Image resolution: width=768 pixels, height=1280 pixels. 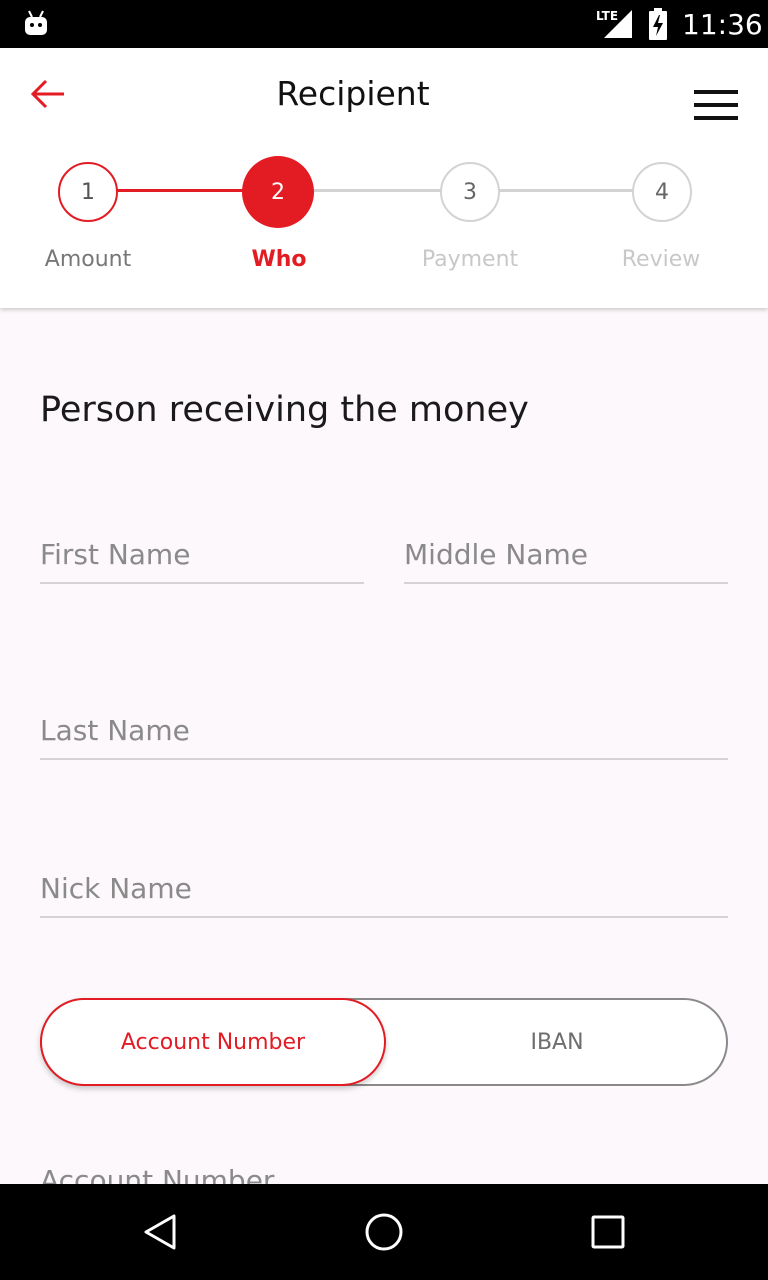 I want to click on android-icon, so click(x=36, y=22).